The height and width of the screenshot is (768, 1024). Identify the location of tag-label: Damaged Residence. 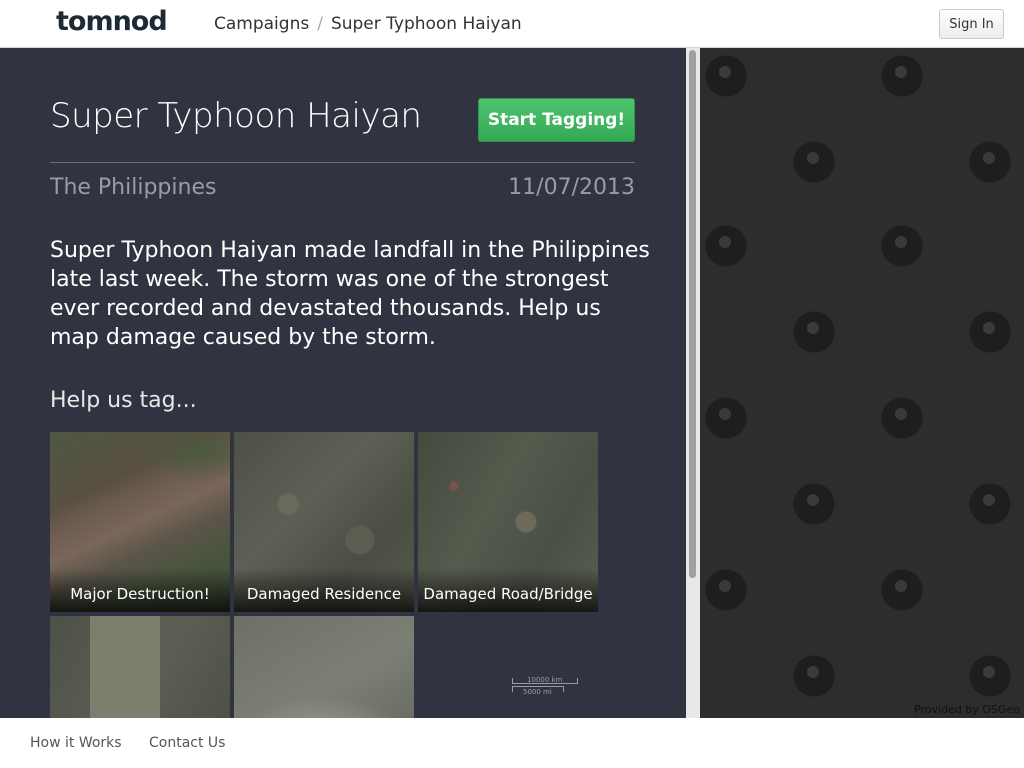
(324, 590).